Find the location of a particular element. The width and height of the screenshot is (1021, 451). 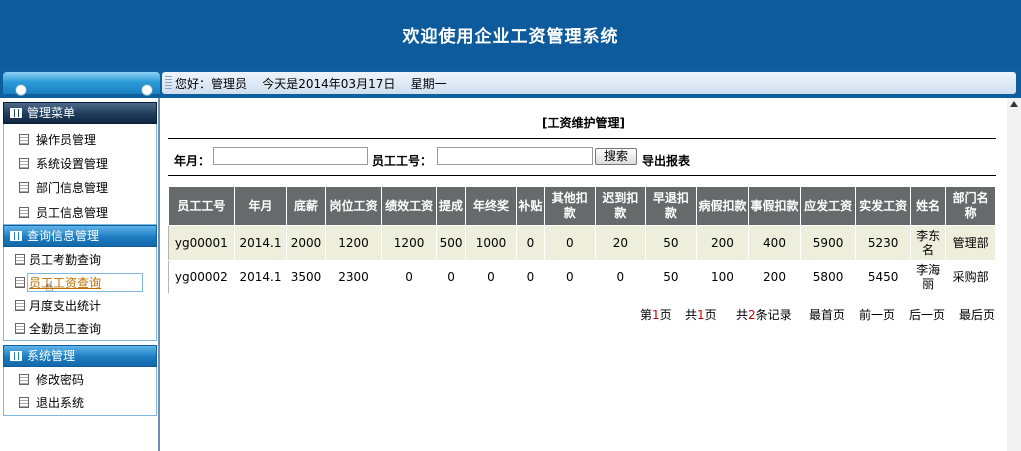

table-cell: yg00001 is located at coordinates (201, 243).